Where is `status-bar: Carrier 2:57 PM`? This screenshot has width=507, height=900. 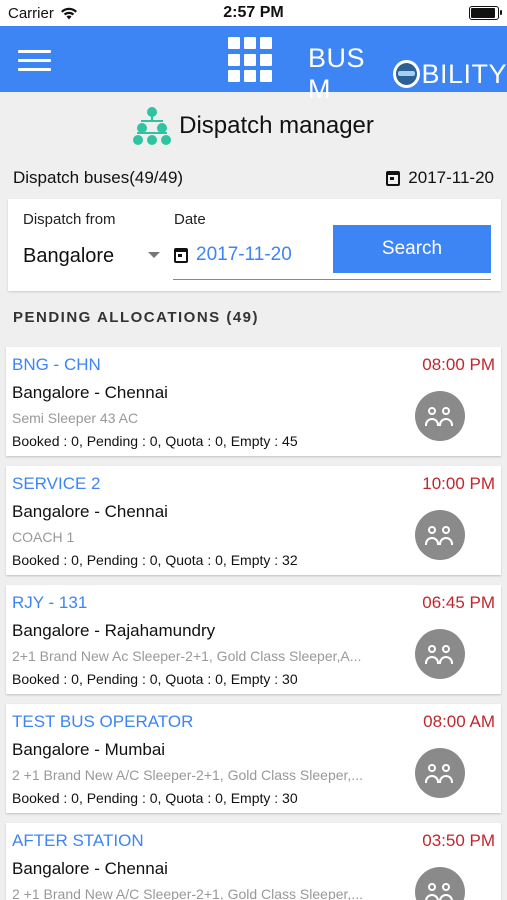
status-bar: Carrier 2:57 PM is located at coordinates (253, 13).